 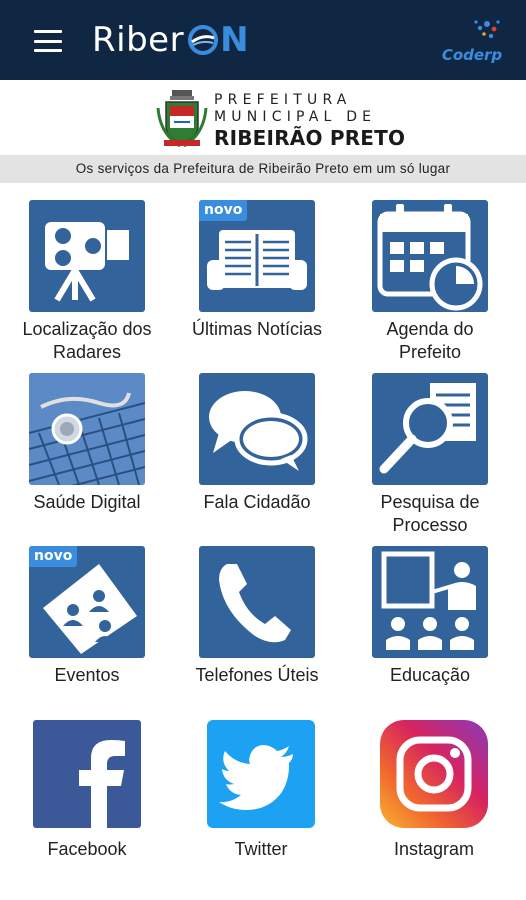 I want to click on stethoscope-keyboard-icon, so click(x=87, y=429).